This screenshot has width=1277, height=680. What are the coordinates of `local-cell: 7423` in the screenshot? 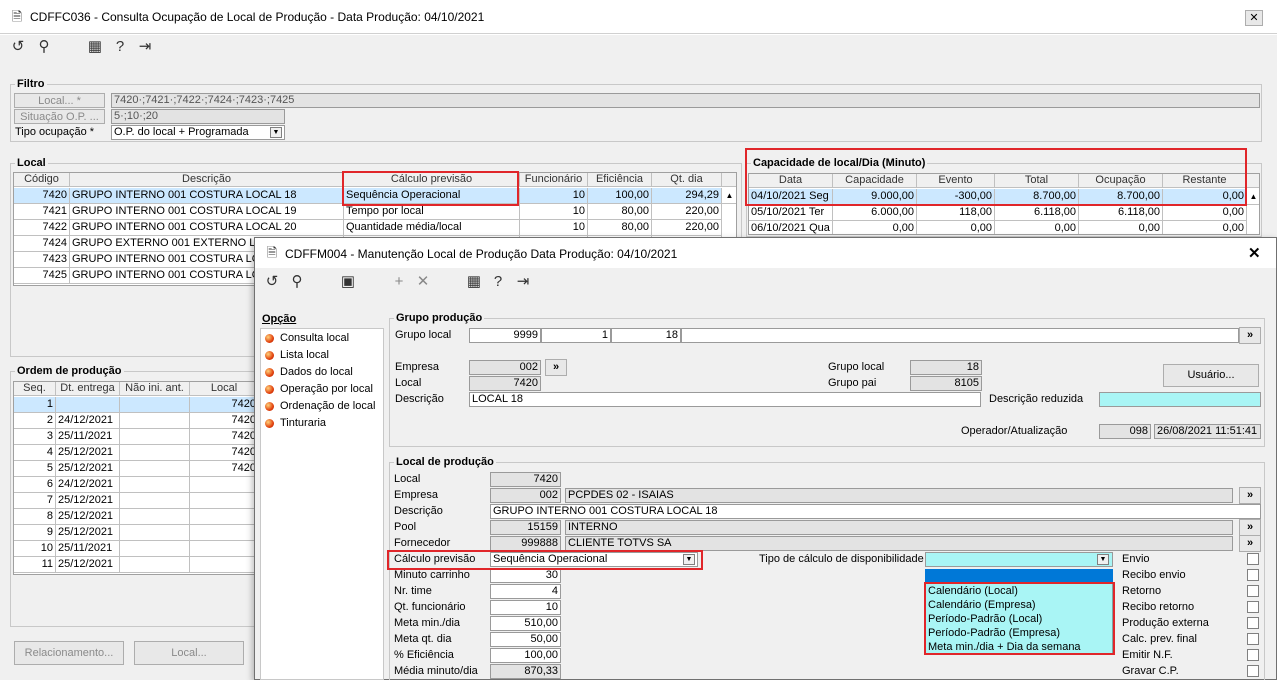 It's located at (42, 260).